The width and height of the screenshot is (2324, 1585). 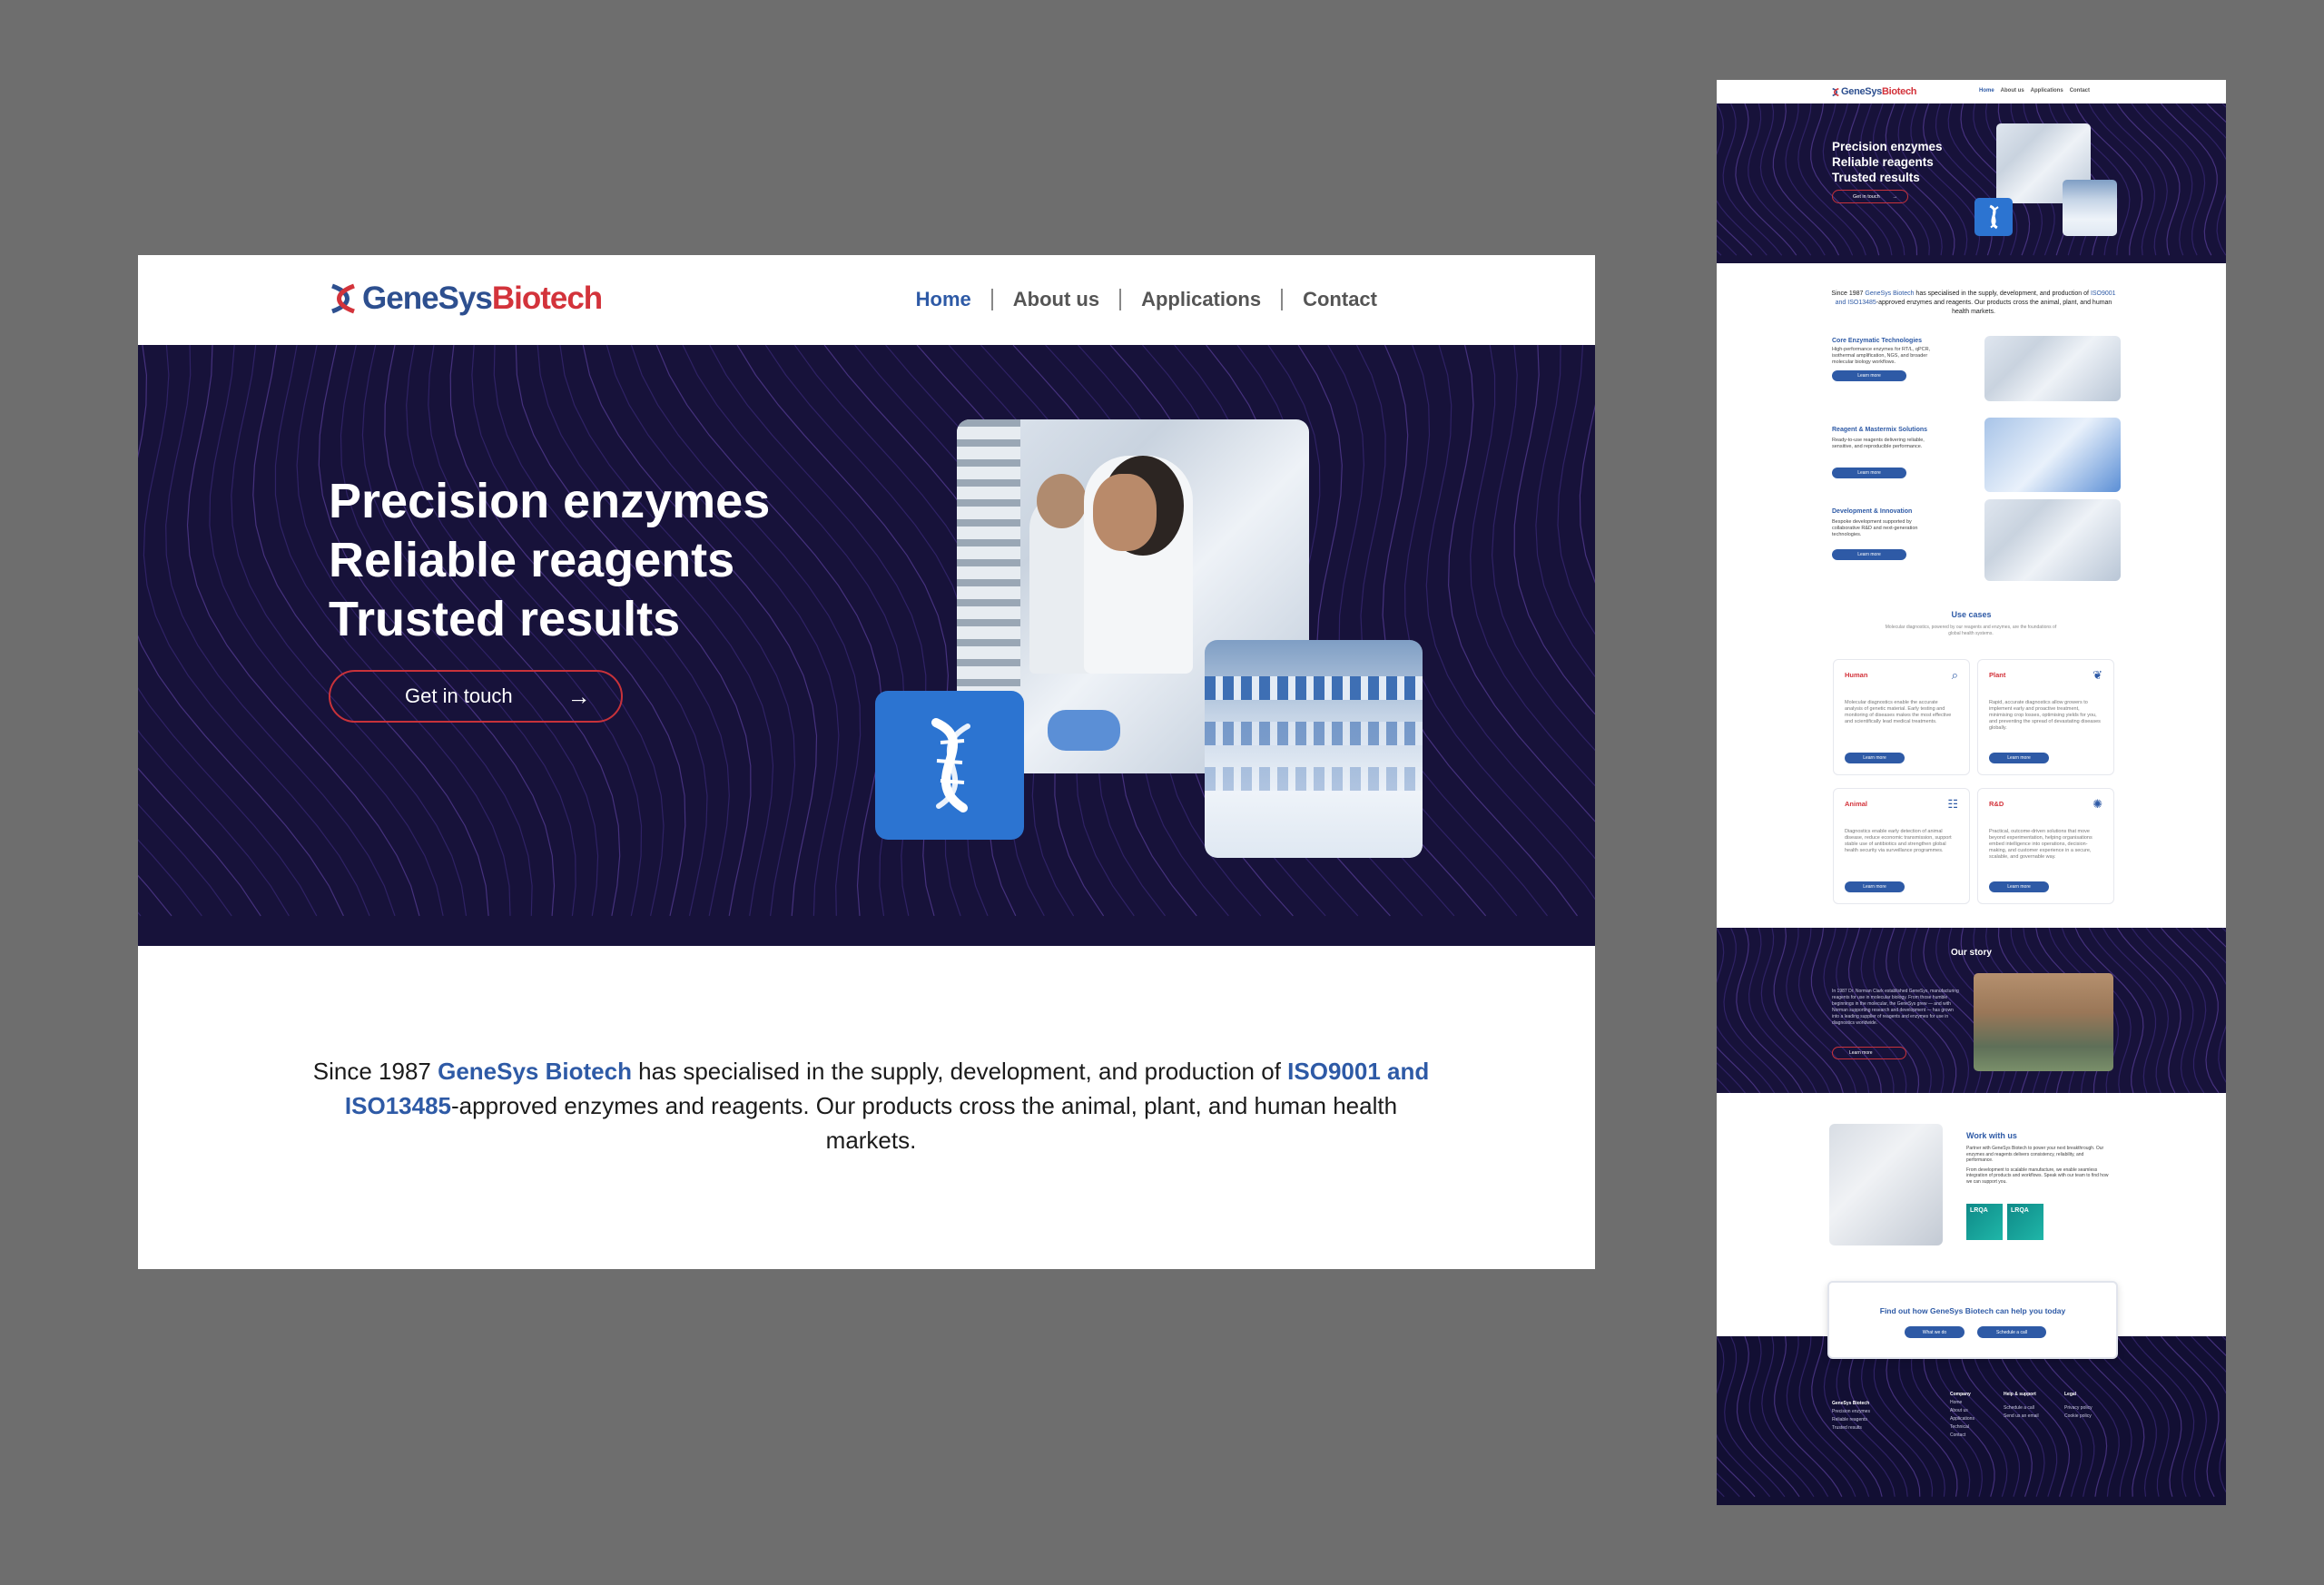 What do you see at coordinates (1952, 804) in the screenshot?
I see `grid-icon: ☷` at bounding box center [1952, 804].